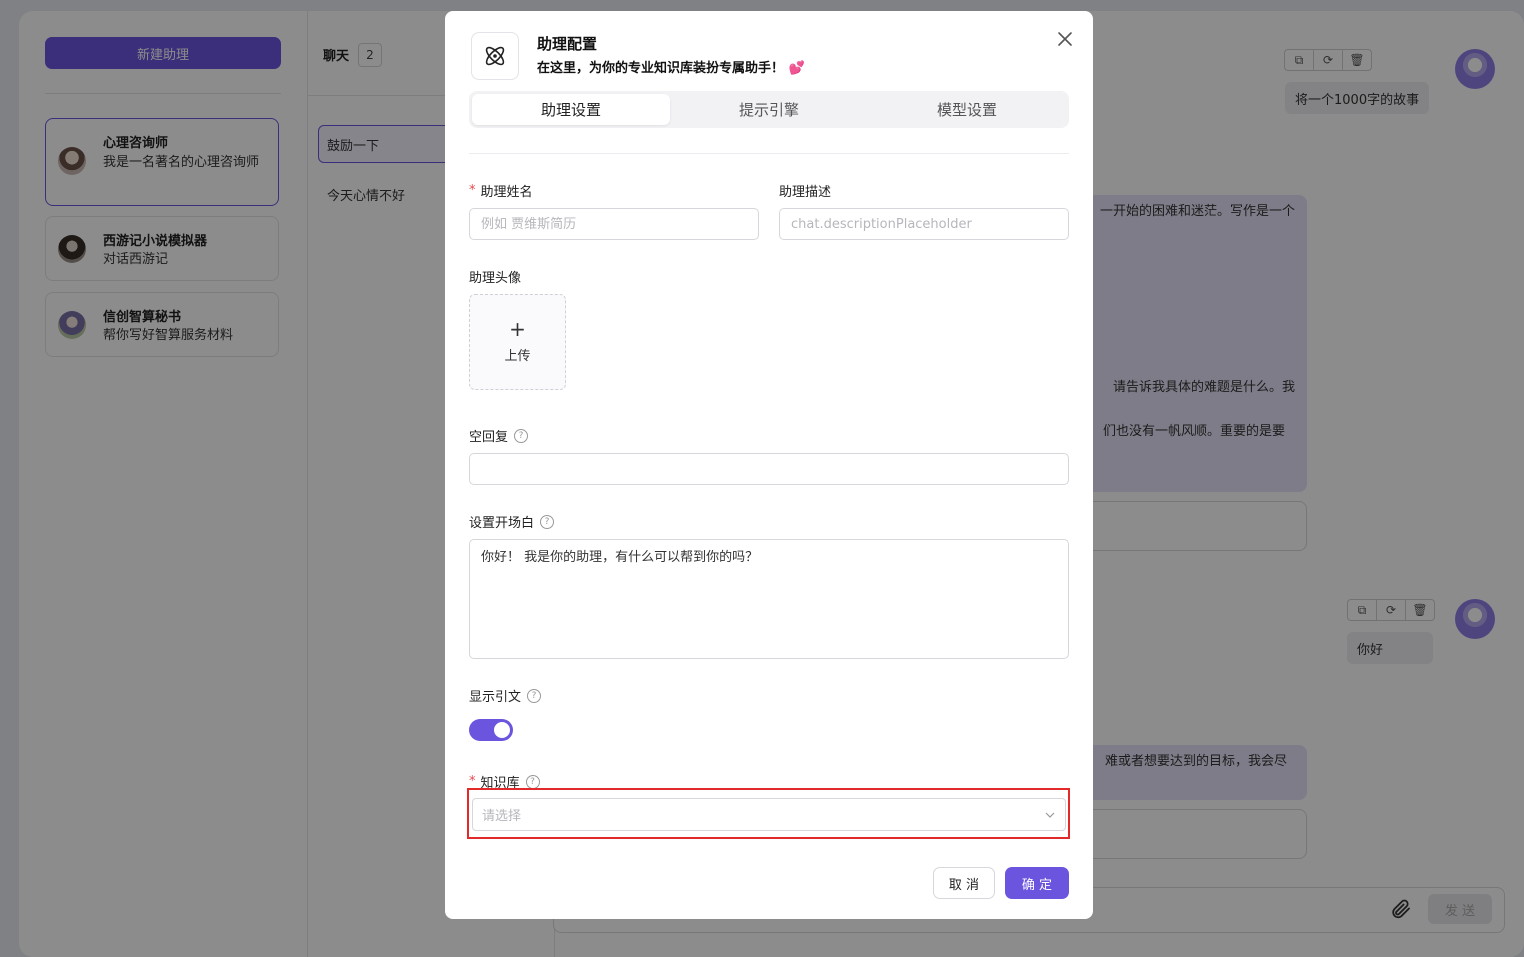 The height and width of the screenshot is (957, 1524). I want to click on show-citation-label: 显示引文 ?, so click(505, 695).